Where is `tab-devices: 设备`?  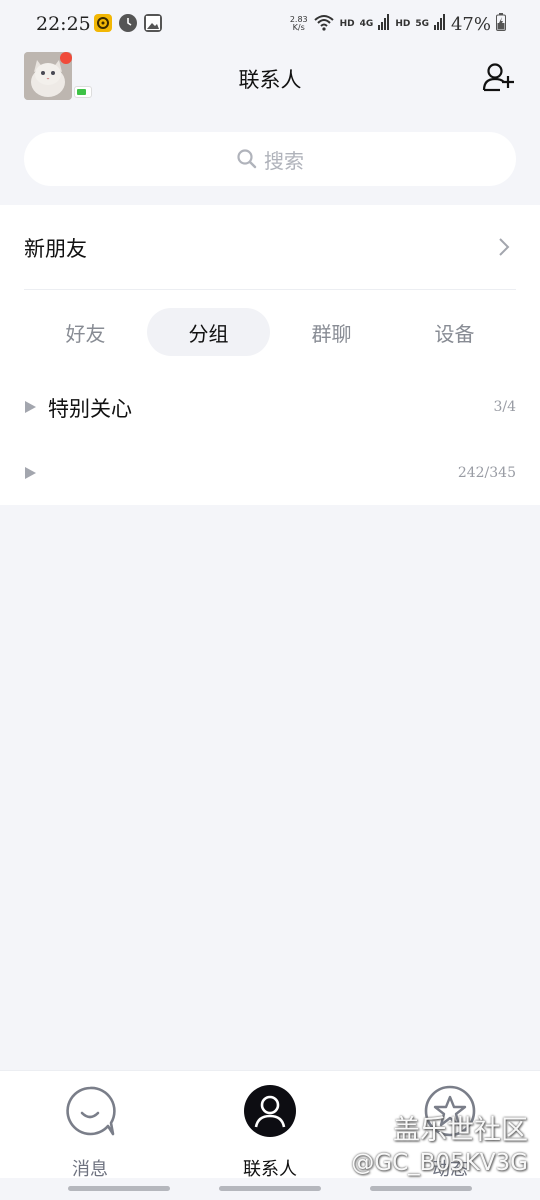 tab-devices: 设备 is located at coordinates (454, 332).